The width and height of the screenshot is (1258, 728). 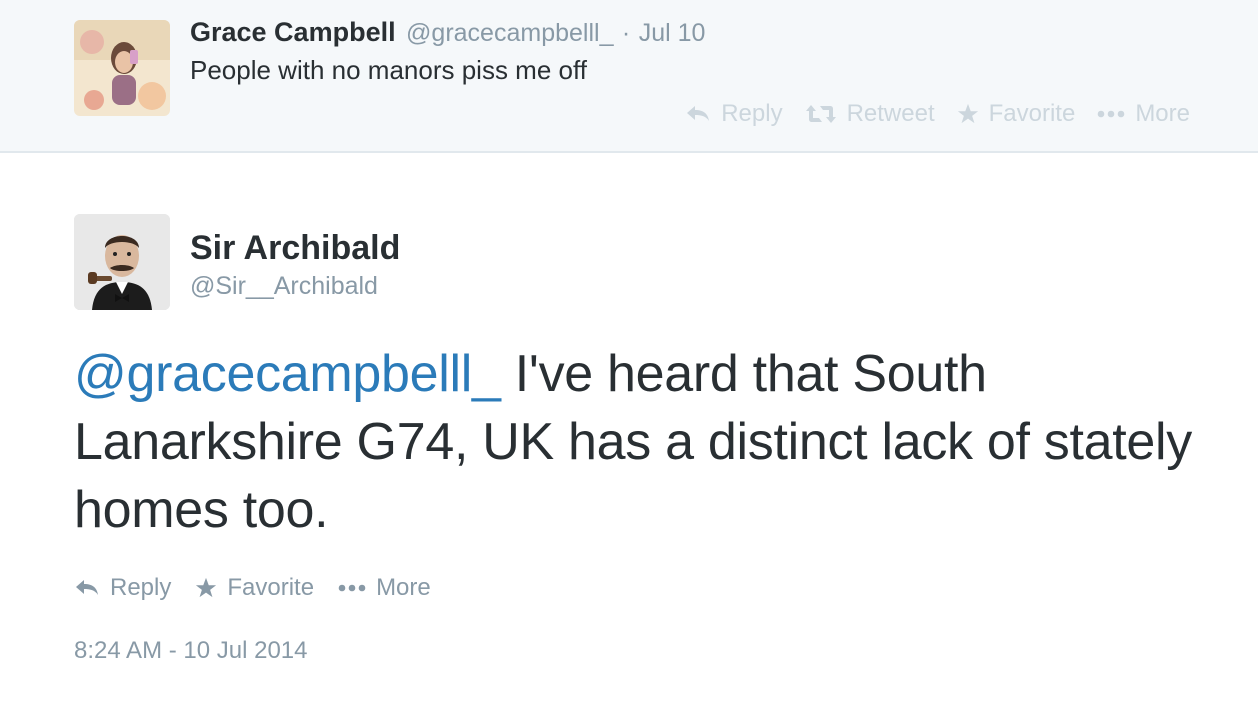 I want to click on parent-tweet-header: Grace Campbell @gracecampbelll_ · Jul 10, so click(x=447, y=32).